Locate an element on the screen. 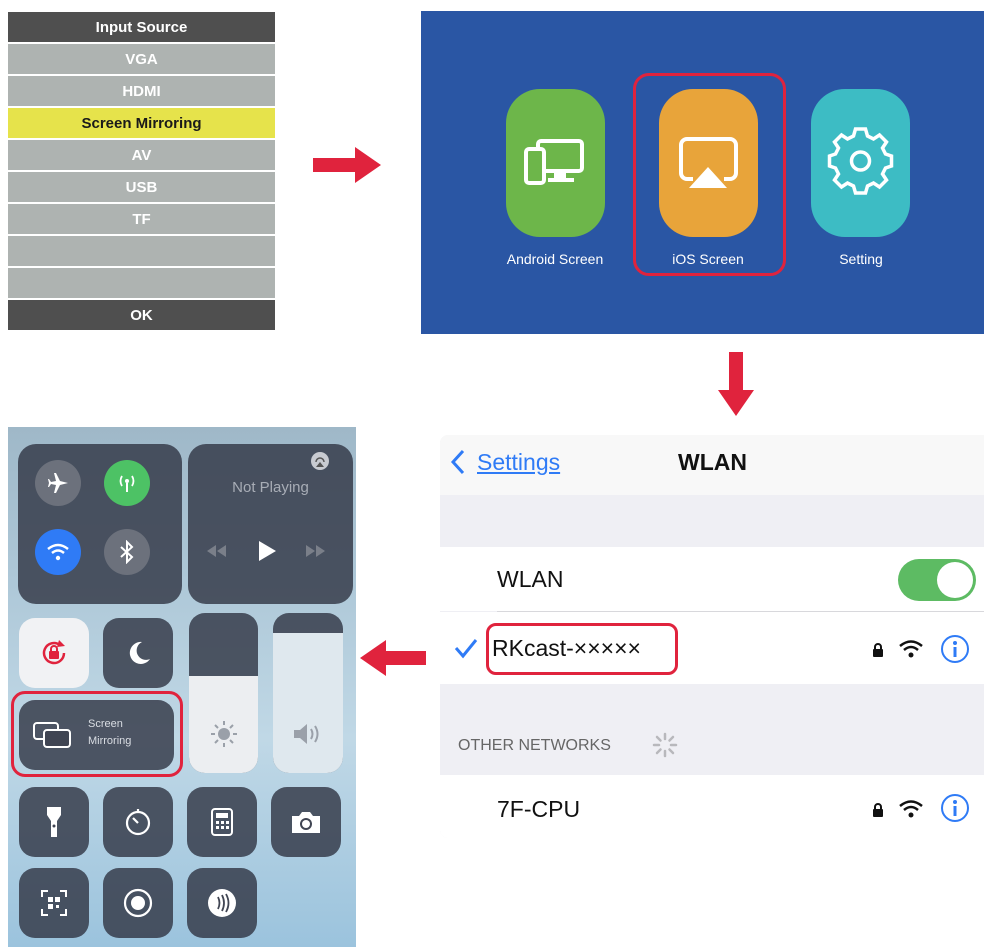  wlan-label: WLAN is located at coordinates (530, 579).